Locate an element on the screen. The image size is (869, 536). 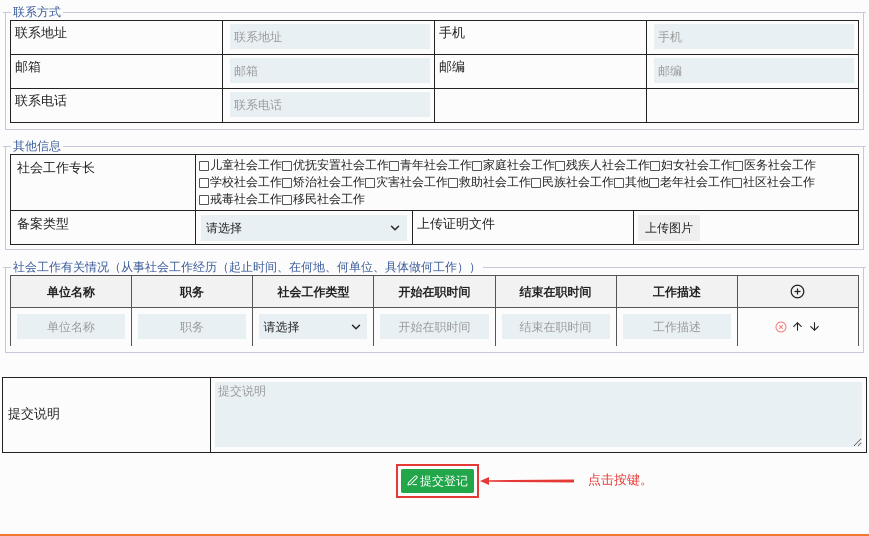
text-field: 工作描述 is located at coordinates (676, 327).